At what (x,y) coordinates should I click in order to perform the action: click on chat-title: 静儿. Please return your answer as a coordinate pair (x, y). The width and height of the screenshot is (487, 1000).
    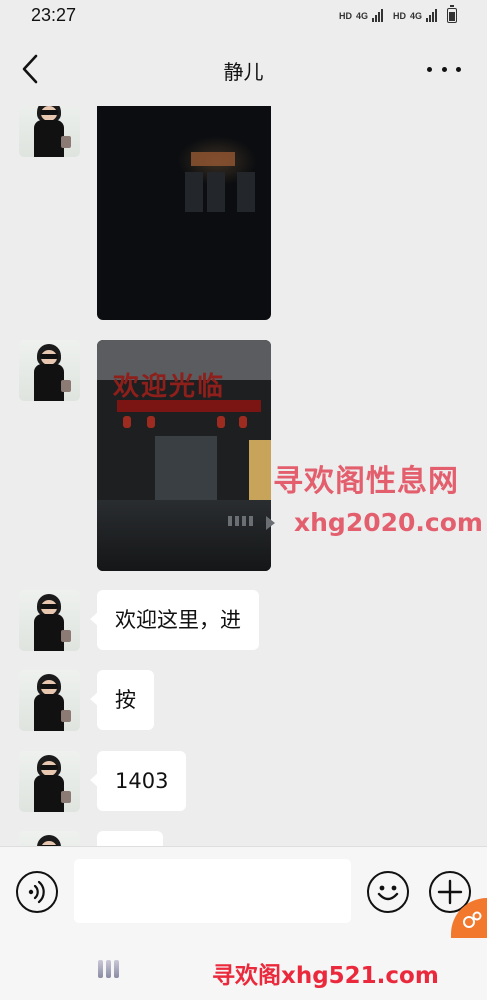
    Looking at the image, I should click on (243, 72).